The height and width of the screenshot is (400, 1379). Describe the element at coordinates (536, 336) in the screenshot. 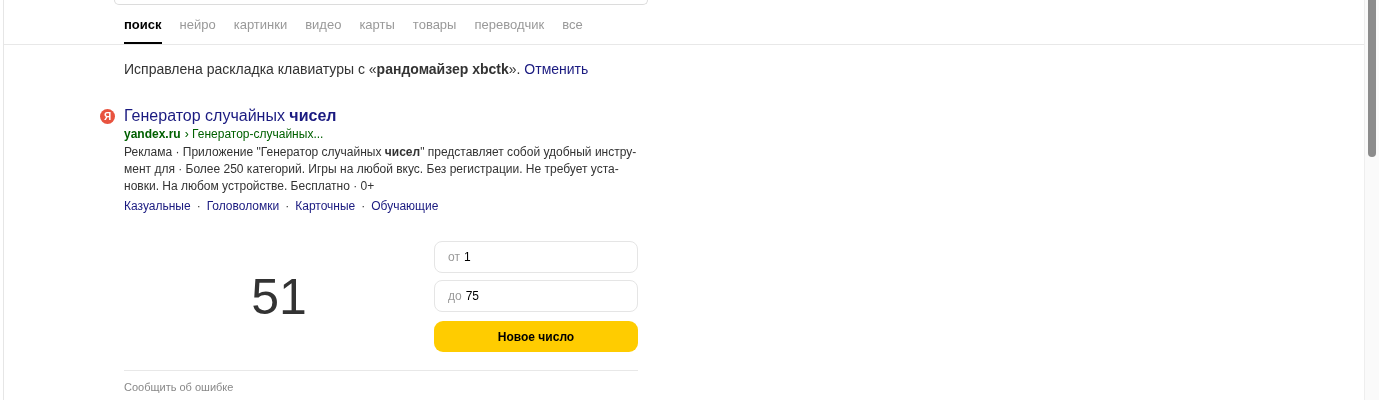

I see `new-number-button: Новое число` at that location.